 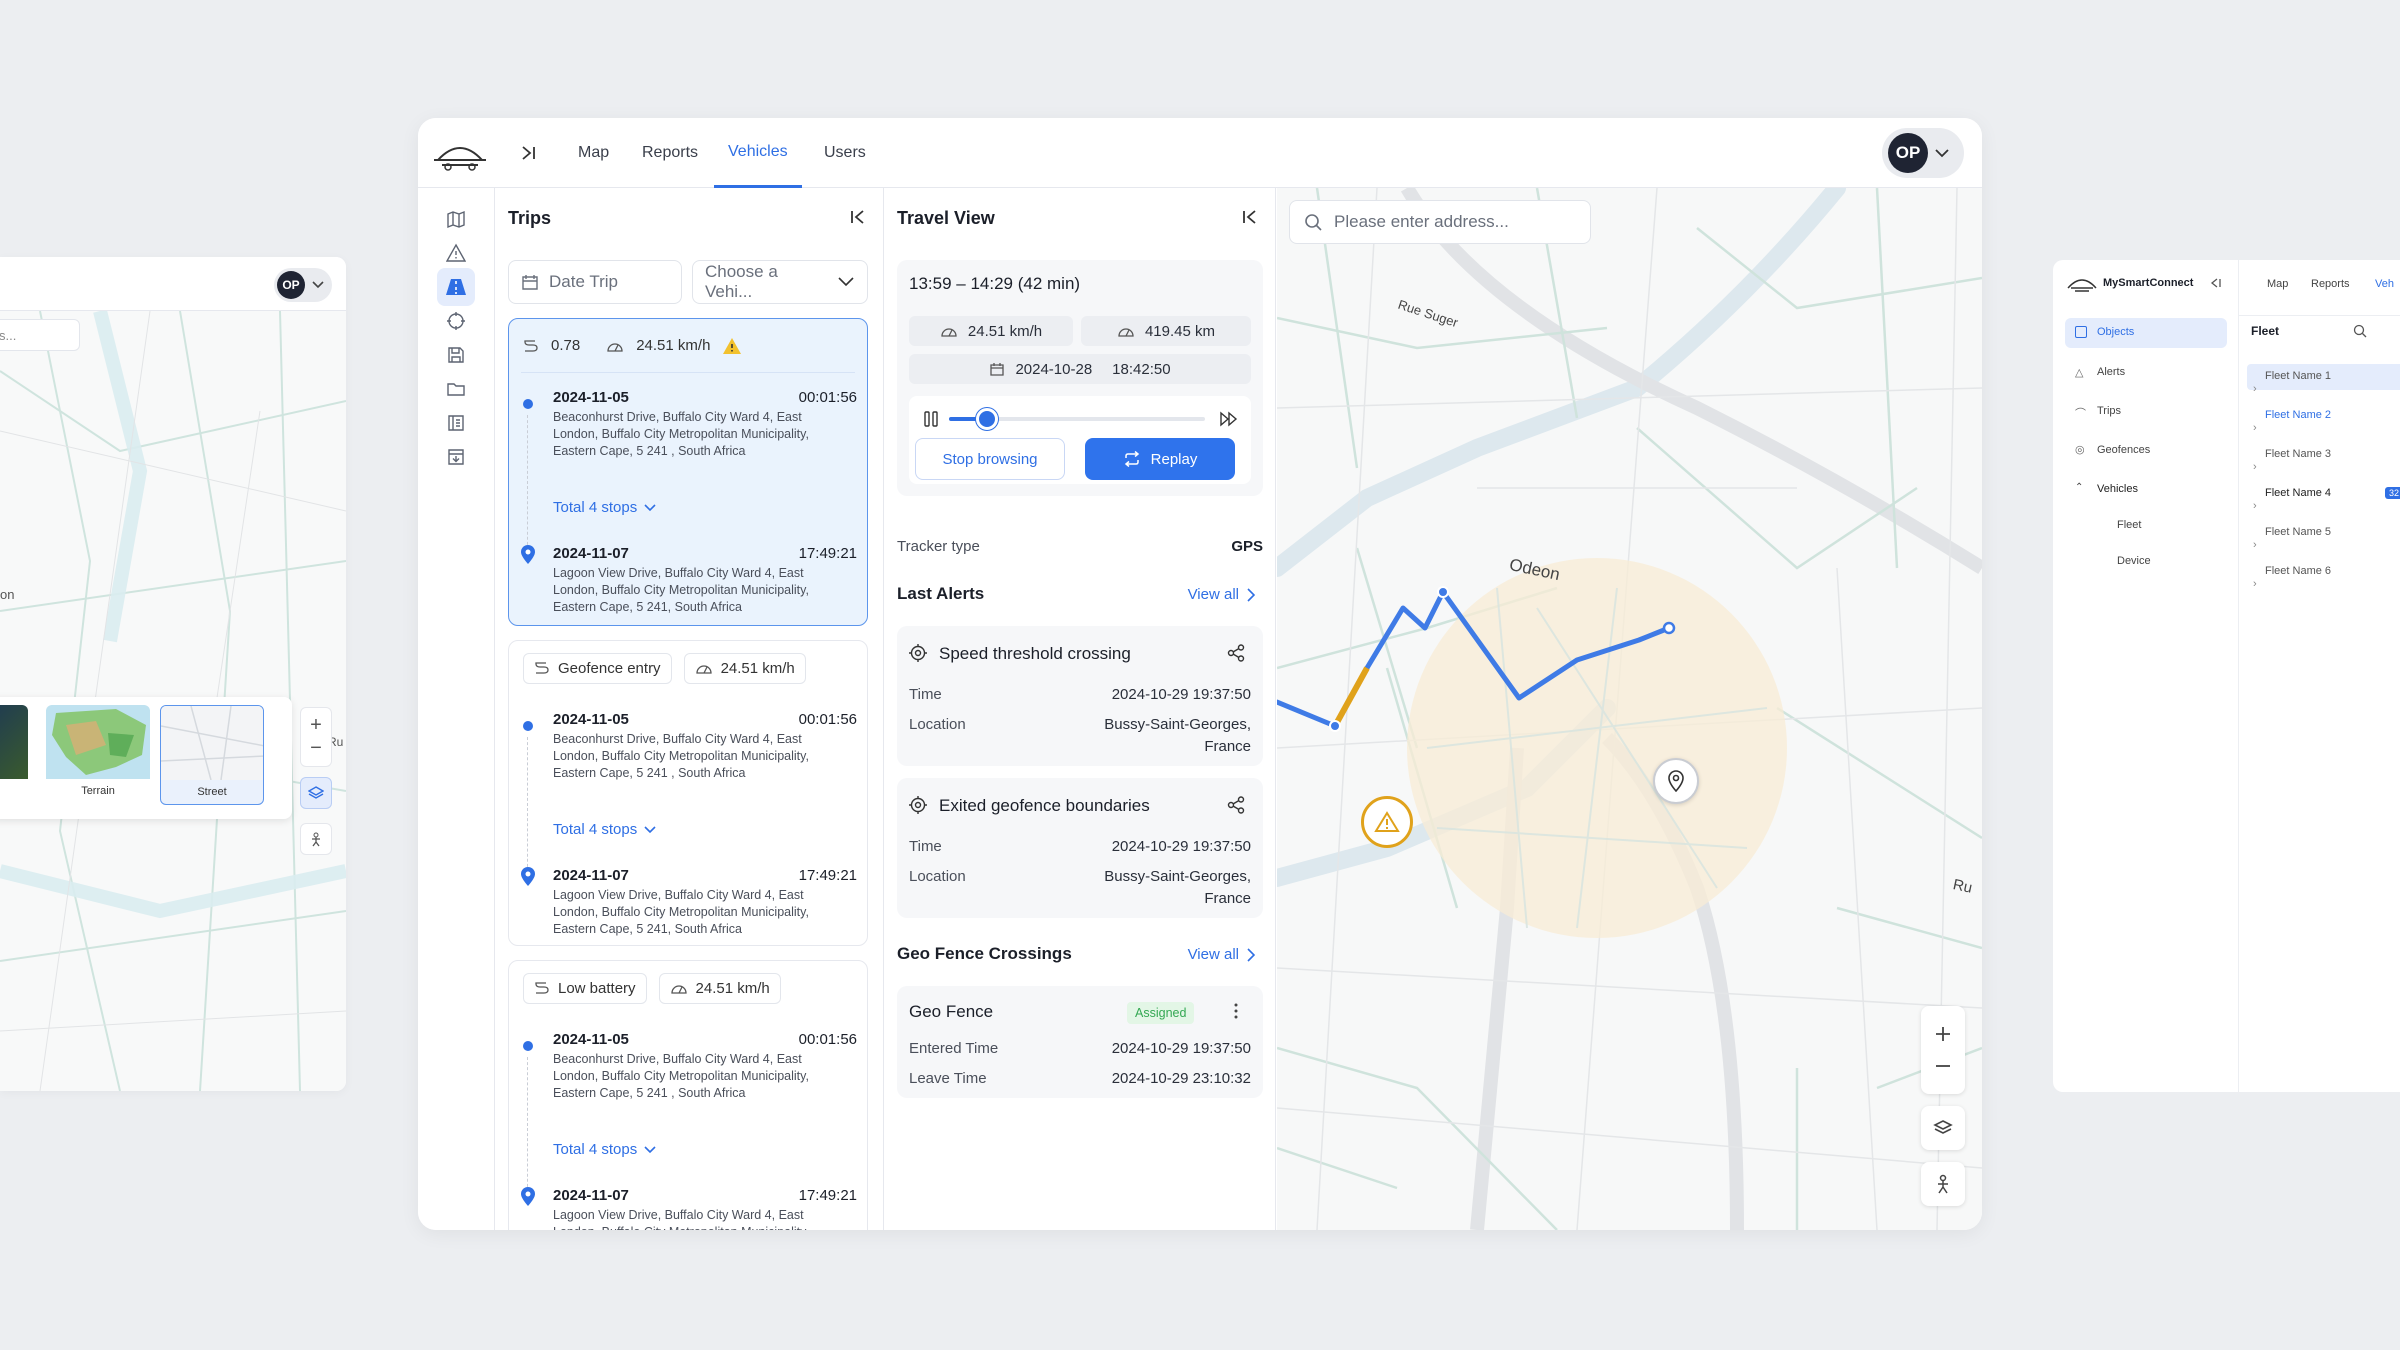 What do you see at coordinates (949, 332) in the screenshot?
I see `speedometer-icon` at bounding box center [949, 332].